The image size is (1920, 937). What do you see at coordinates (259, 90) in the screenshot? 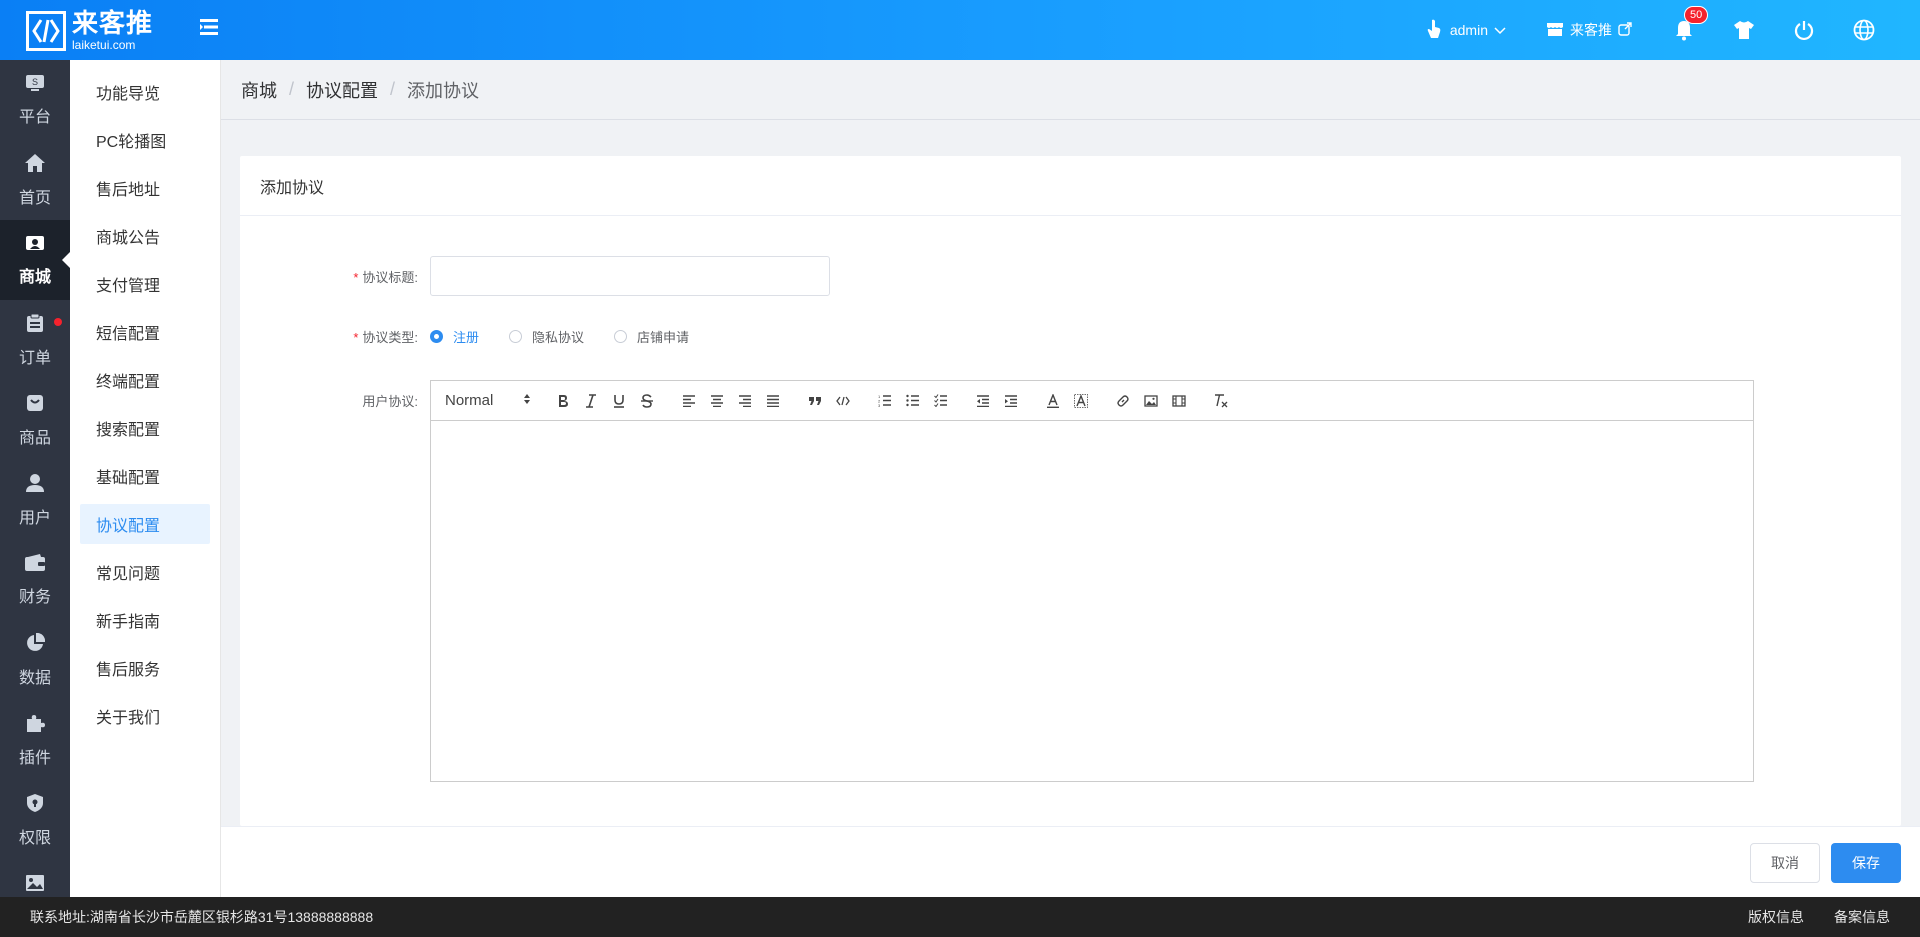
I see `breadcrumb-mall: 商城` at bounding box center [259, 90].